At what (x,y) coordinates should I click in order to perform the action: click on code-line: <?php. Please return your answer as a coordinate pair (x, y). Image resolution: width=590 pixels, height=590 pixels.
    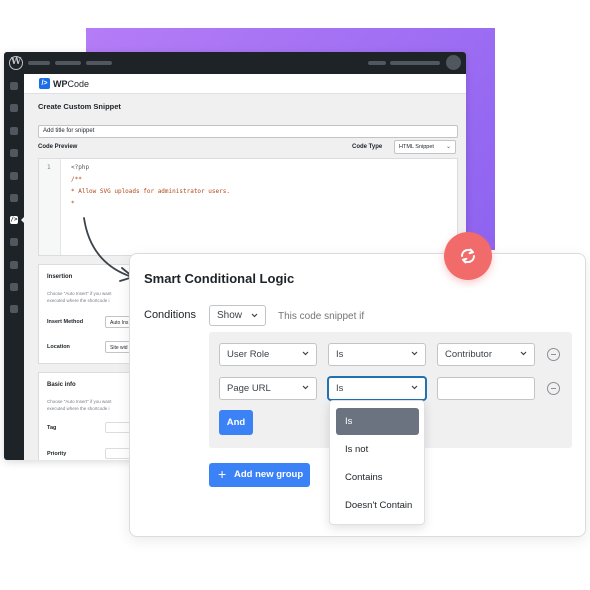
    Looking at the image, I should click on (80, 167).